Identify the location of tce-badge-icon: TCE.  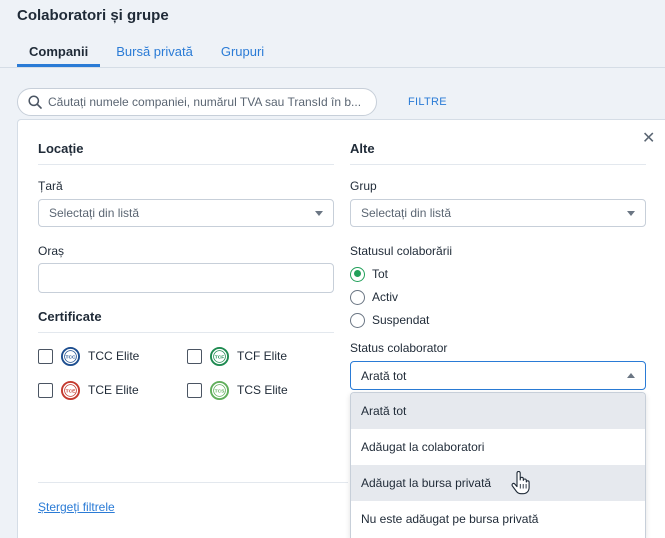
(70, 390).